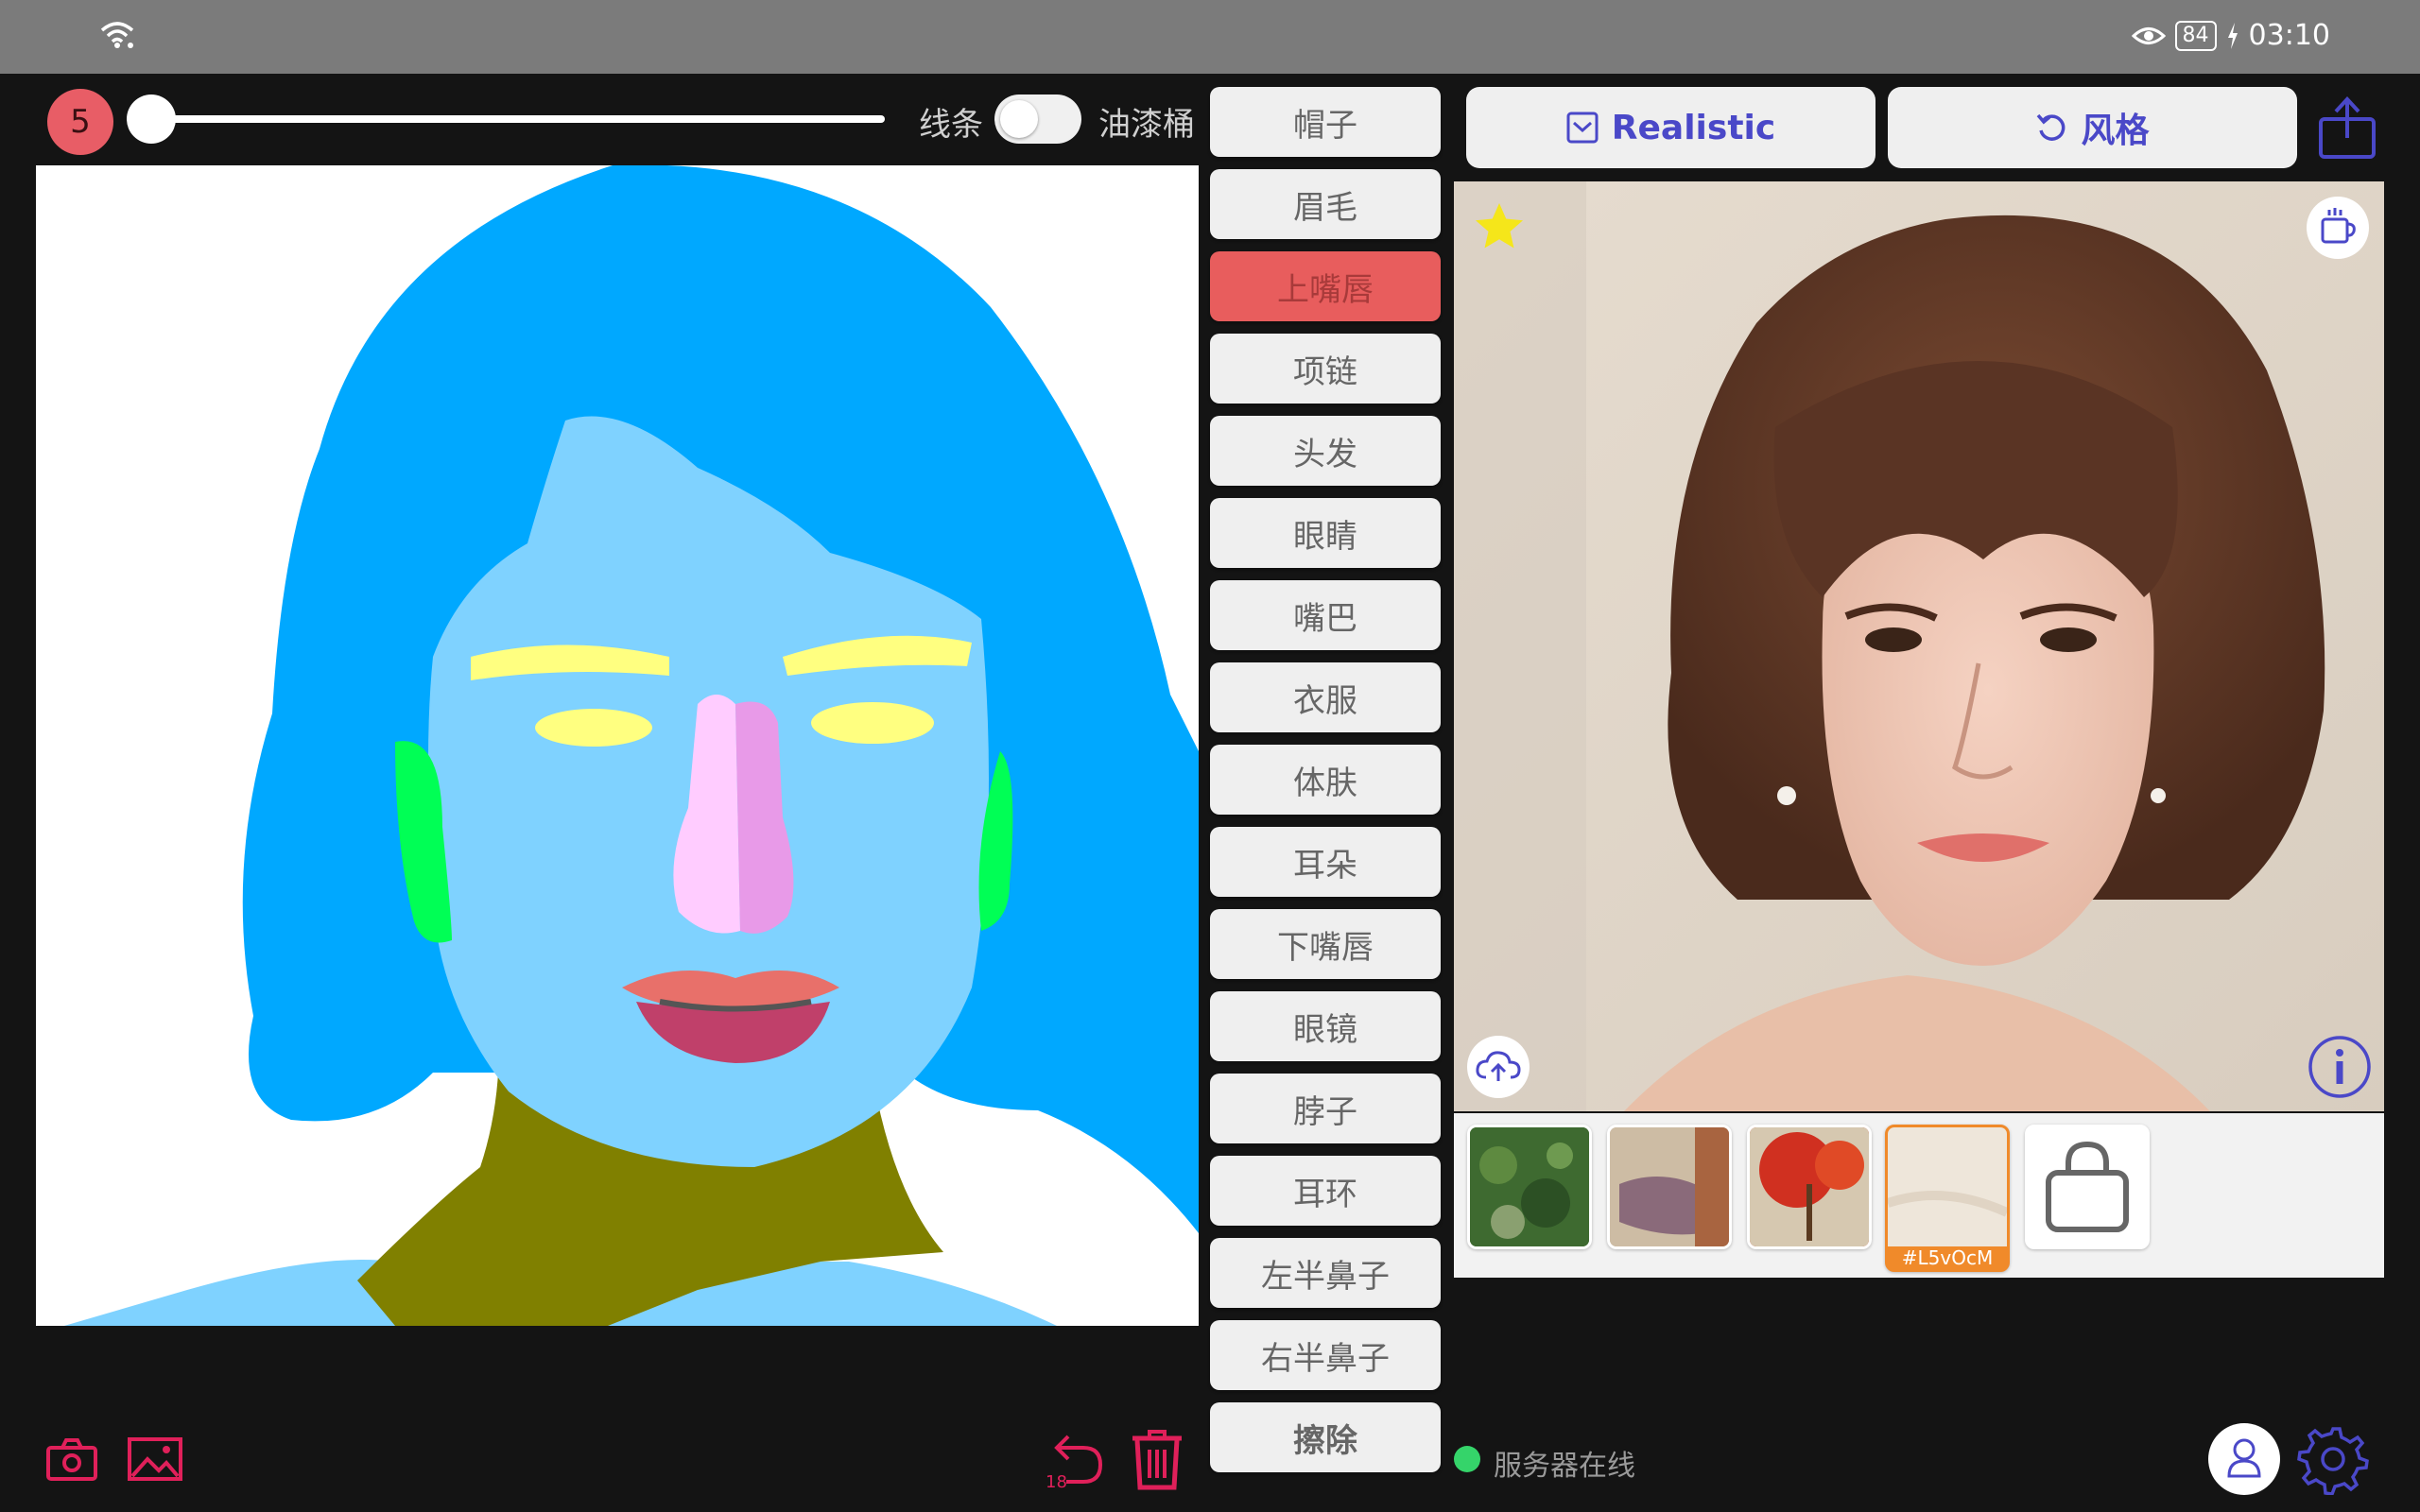 The height and width of the screenshot is (1512, 2420). Describe the element at coordinates (1325, 204) in the screenshot. I see `segment-button: 眉毛` at that location.